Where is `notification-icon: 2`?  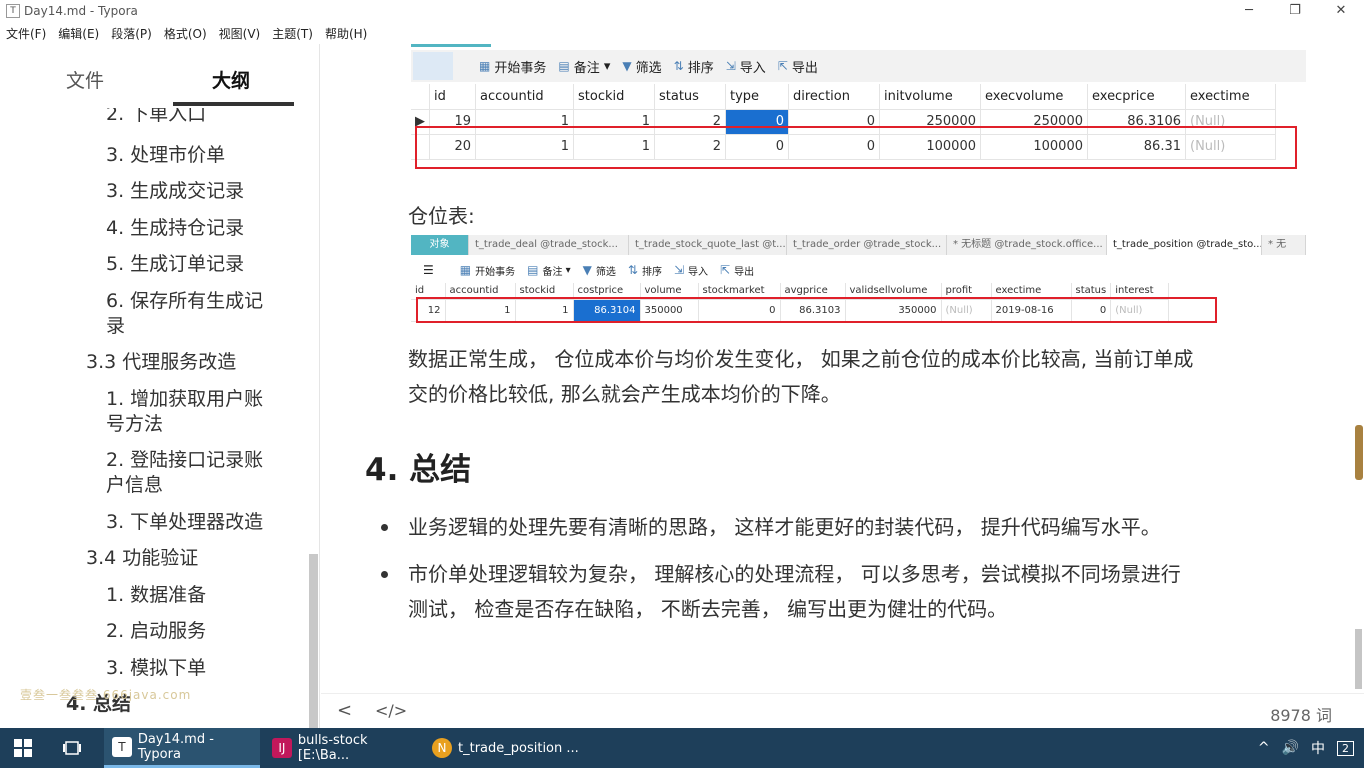
notification-icon: 2 is located at coordinates (1345, 748).